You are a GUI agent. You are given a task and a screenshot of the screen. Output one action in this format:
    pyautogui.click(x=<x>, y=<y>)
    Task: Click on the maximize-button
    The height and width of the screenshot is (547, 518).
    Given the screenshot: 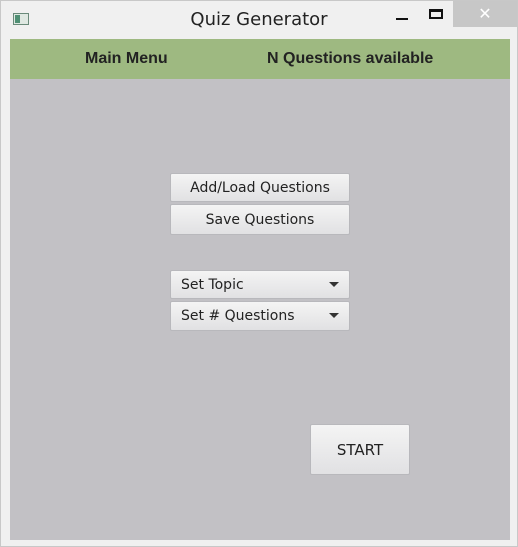 What is the action you would take?
    pyautogui.click(x=436, y=14)
    